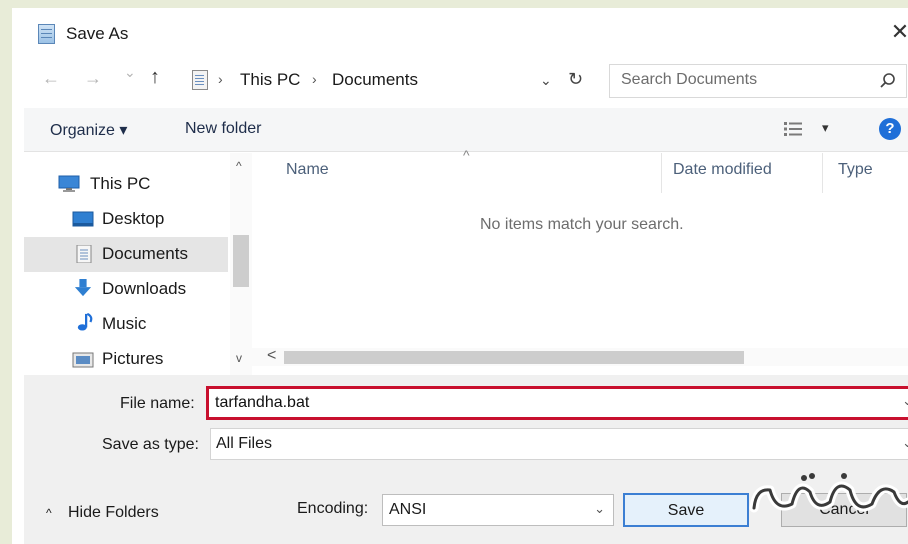  What do you see at coordinates (150, 444) in the screenshot?
I see `save-as-type-label: Save as type:` at bounding box center [150, 444].